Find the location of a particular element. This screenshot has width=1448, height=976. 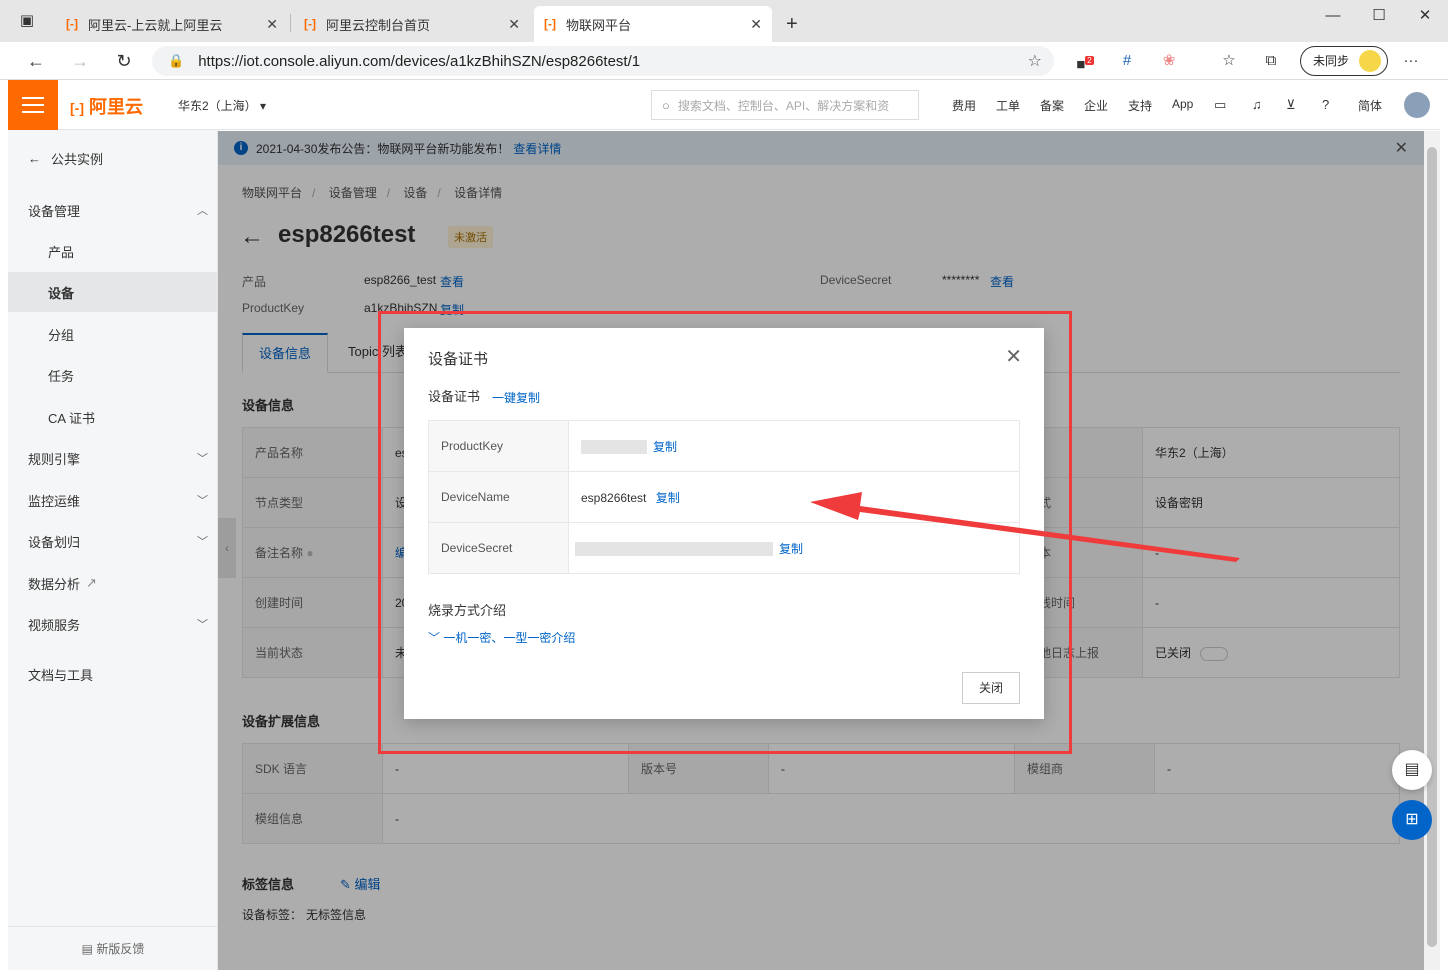

burn-method-expand-link: ﹀ 一机一密、一型一密介绍 is located at coordinates (501, 637).